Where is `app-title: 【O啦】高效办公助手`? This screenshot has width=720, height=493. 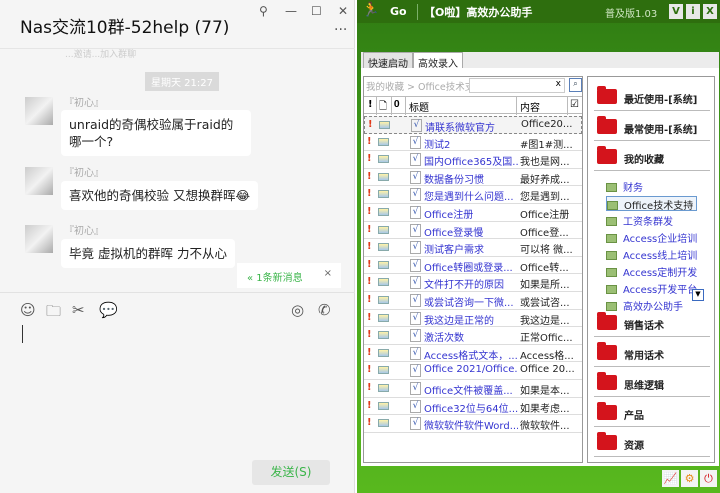
app-title: 【O啦】高效办公助手 is located at coordinates (474, 12).